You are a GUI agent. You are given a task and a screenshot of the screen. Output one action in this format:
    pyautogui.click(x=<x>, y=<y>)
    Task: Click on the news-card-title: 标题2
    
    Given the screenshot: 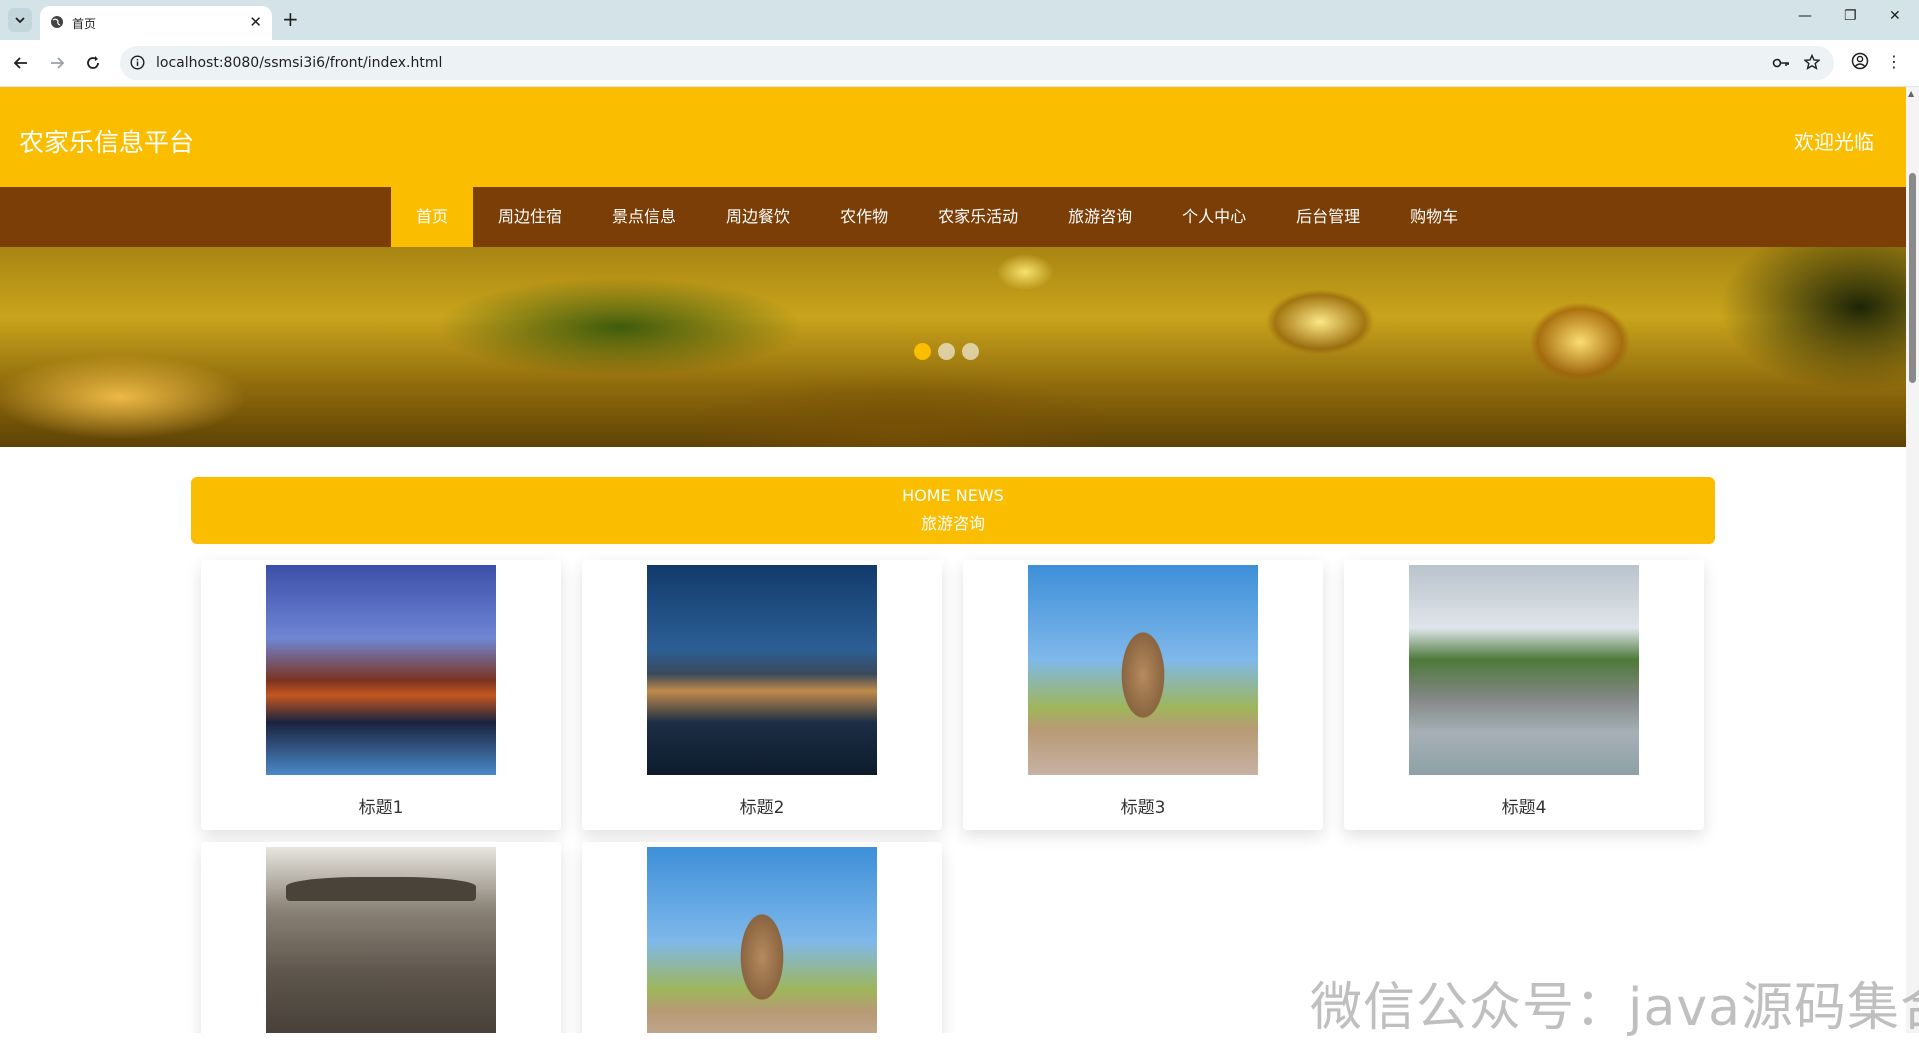 What is the action you would take?
    pyautogui.click(x=762, y=805)
    